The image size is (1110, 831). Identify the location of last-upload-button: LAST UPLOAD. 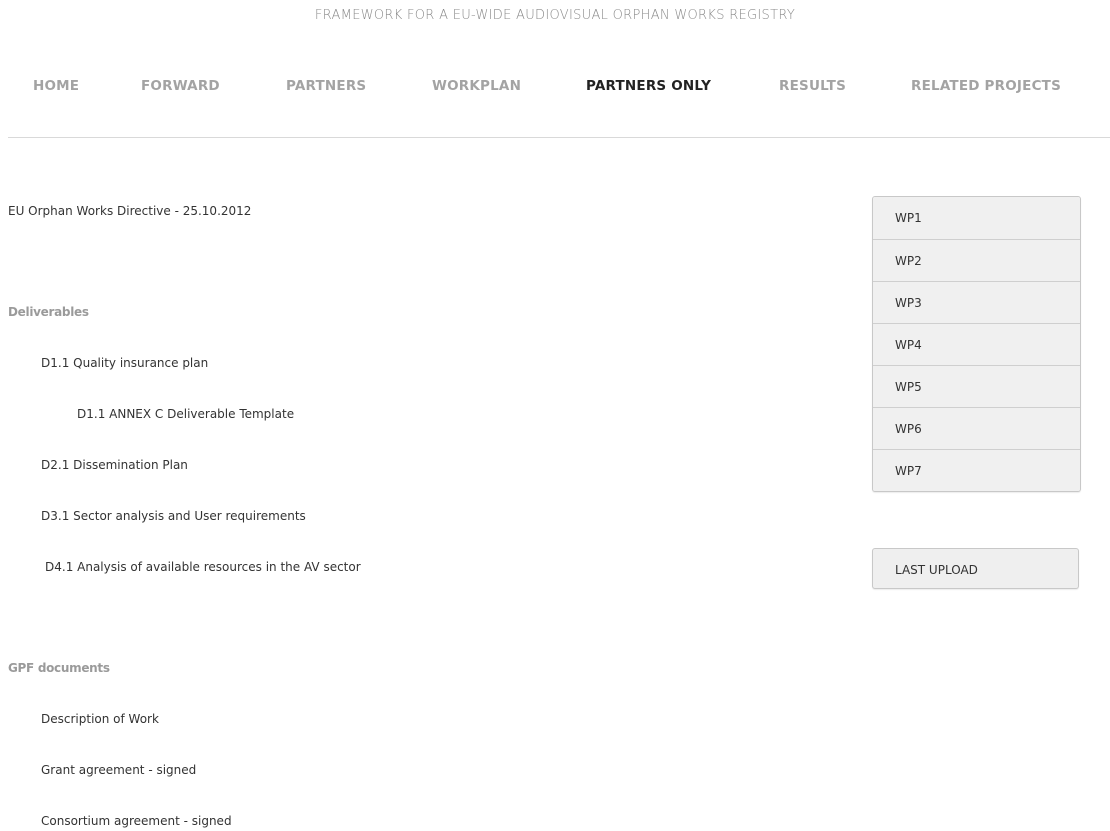
(975, 568).